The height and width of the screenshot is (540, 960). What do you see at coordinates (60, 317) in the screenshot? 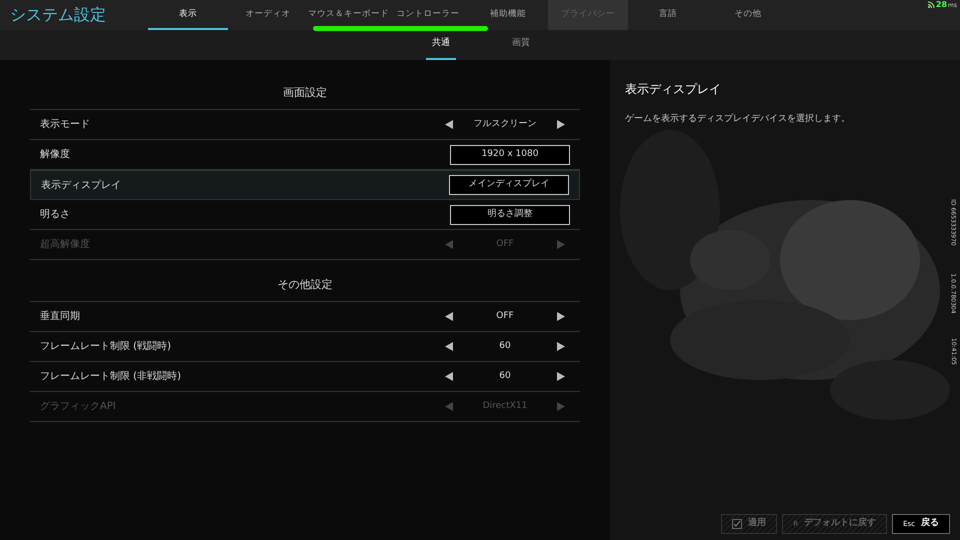
I see `setting-label: 垂直同期` at bounding box center [60, 317].